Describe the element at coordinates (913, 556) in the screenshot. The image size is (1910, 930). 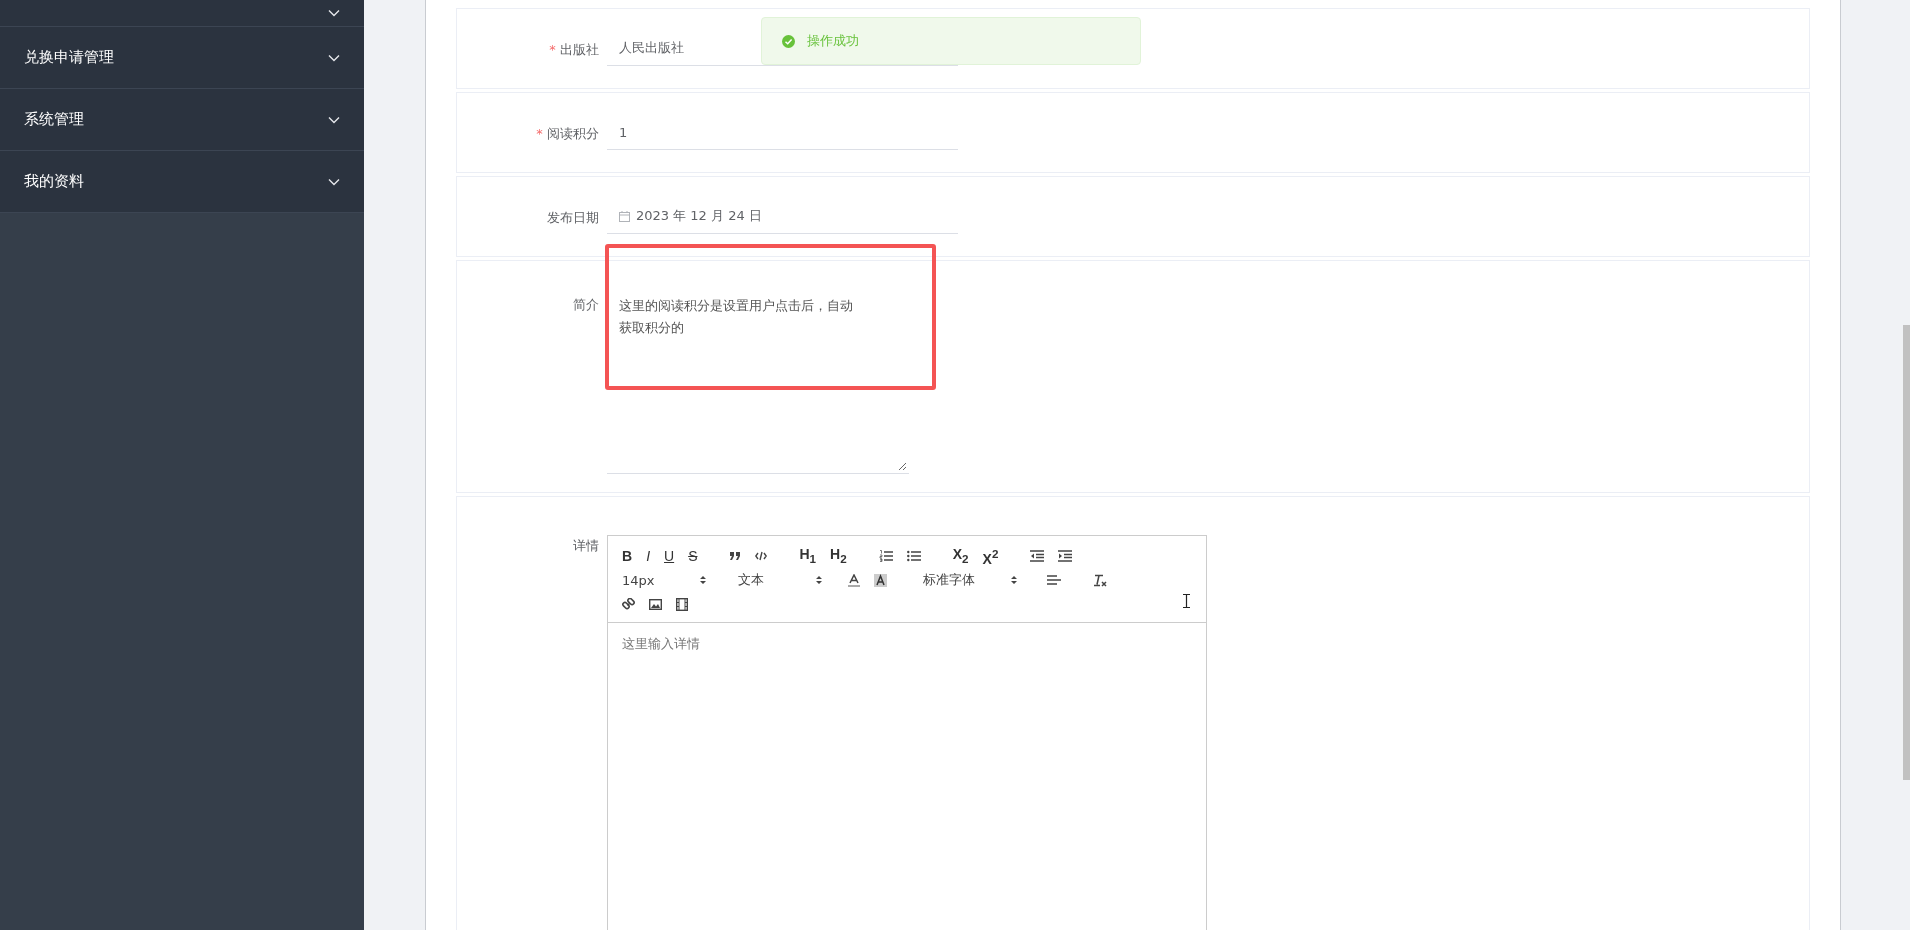
I see `bullet-list-icon` at that location.